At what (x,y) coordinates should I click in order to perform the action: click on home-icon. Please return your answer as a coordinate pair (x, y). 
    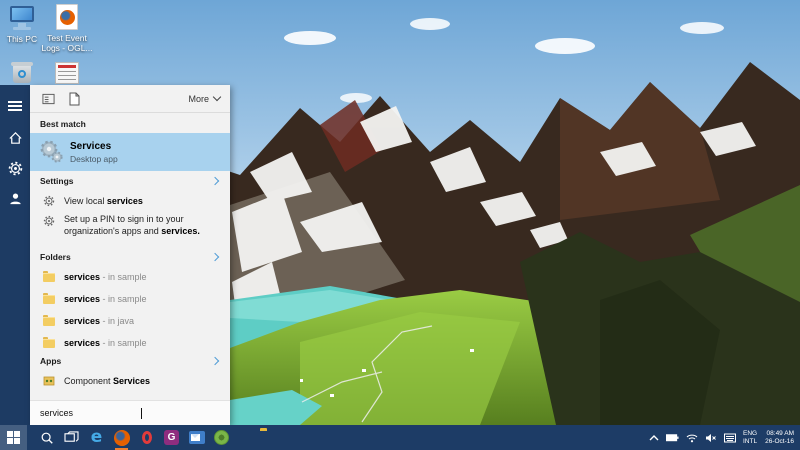
    Looking at the image, I should click on (15, 138).